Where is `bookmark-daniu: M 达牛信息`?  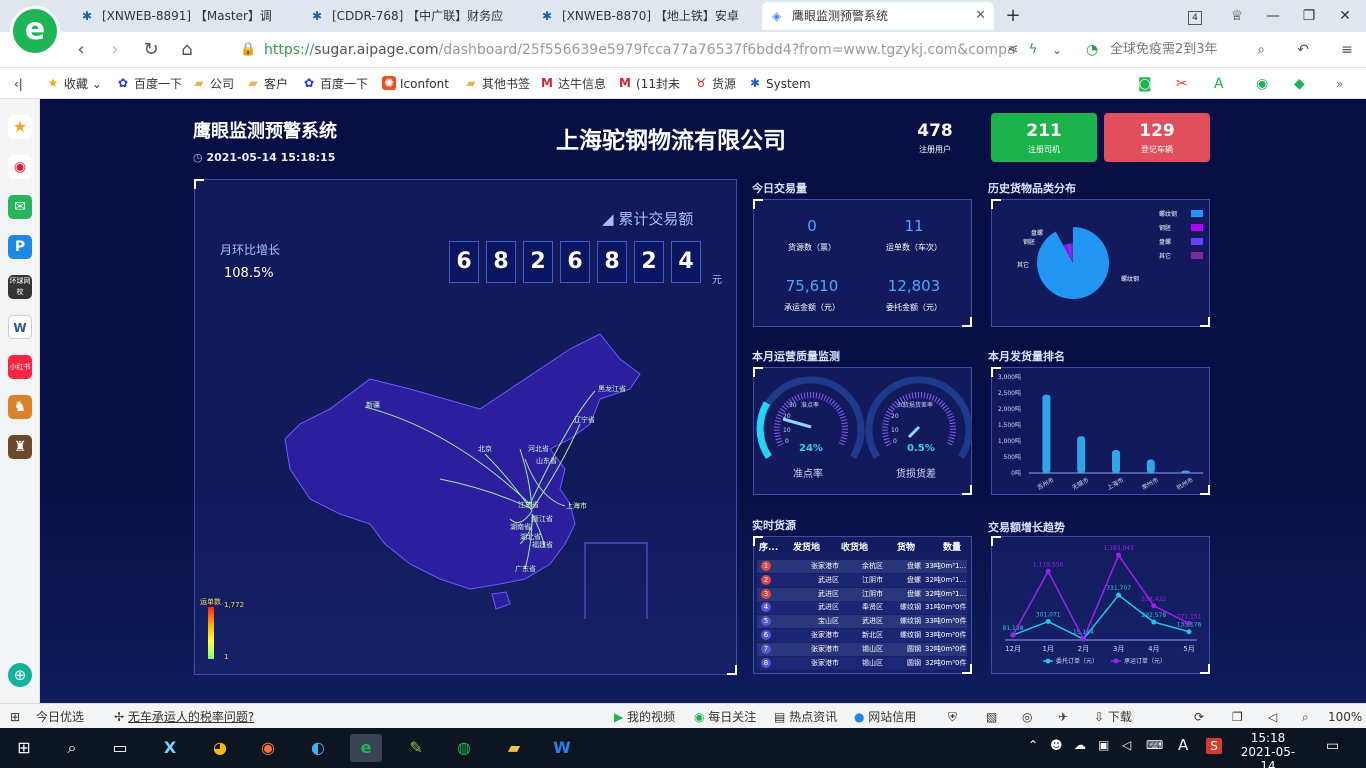 bookmark-daniu: M 达牛信息 is located at coordinates (573, 84).